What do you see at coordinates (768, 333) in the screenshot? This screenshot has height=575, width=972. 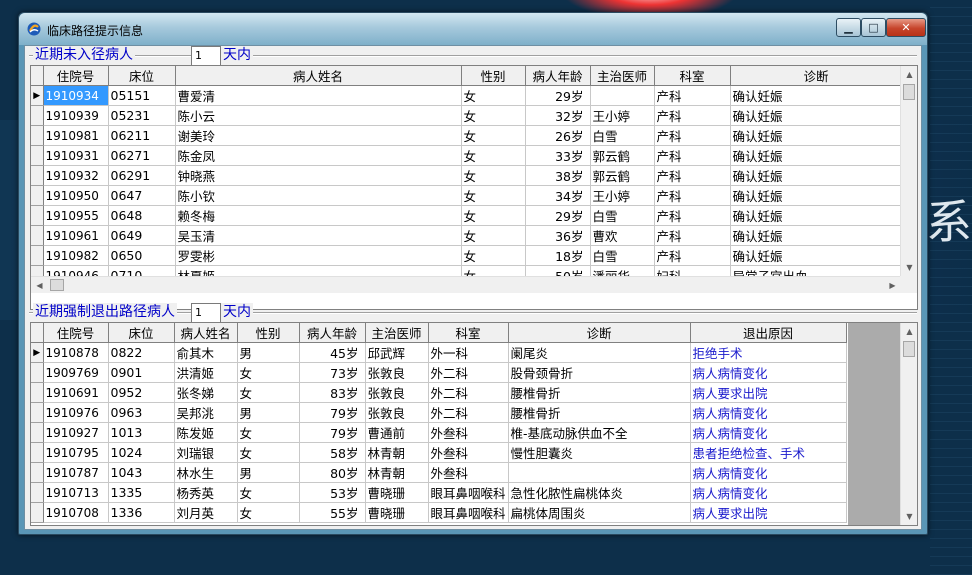 I see `column-header: 退出原因` at bounding box center [768, 333].